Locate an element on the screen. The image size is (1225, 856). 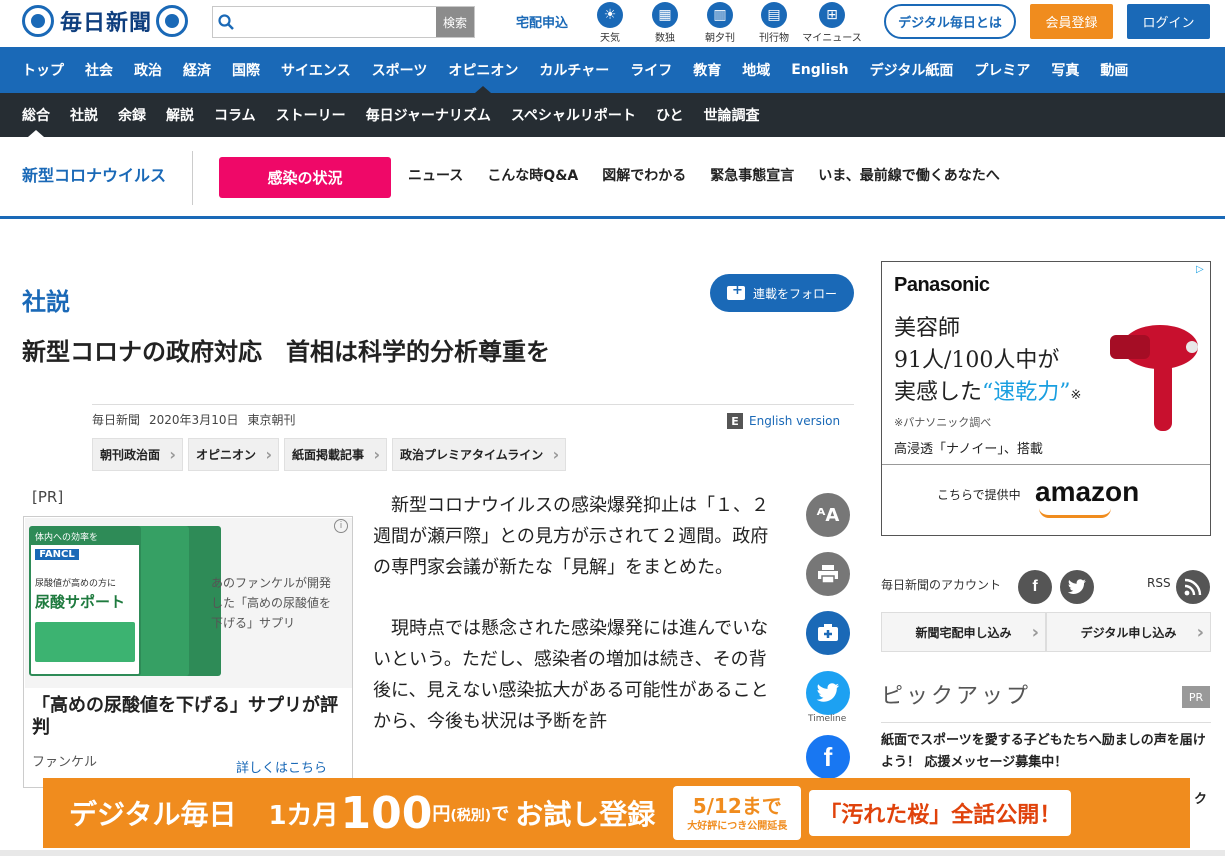
font-size-icon: ᴬA is located at coordinates (828, 515).